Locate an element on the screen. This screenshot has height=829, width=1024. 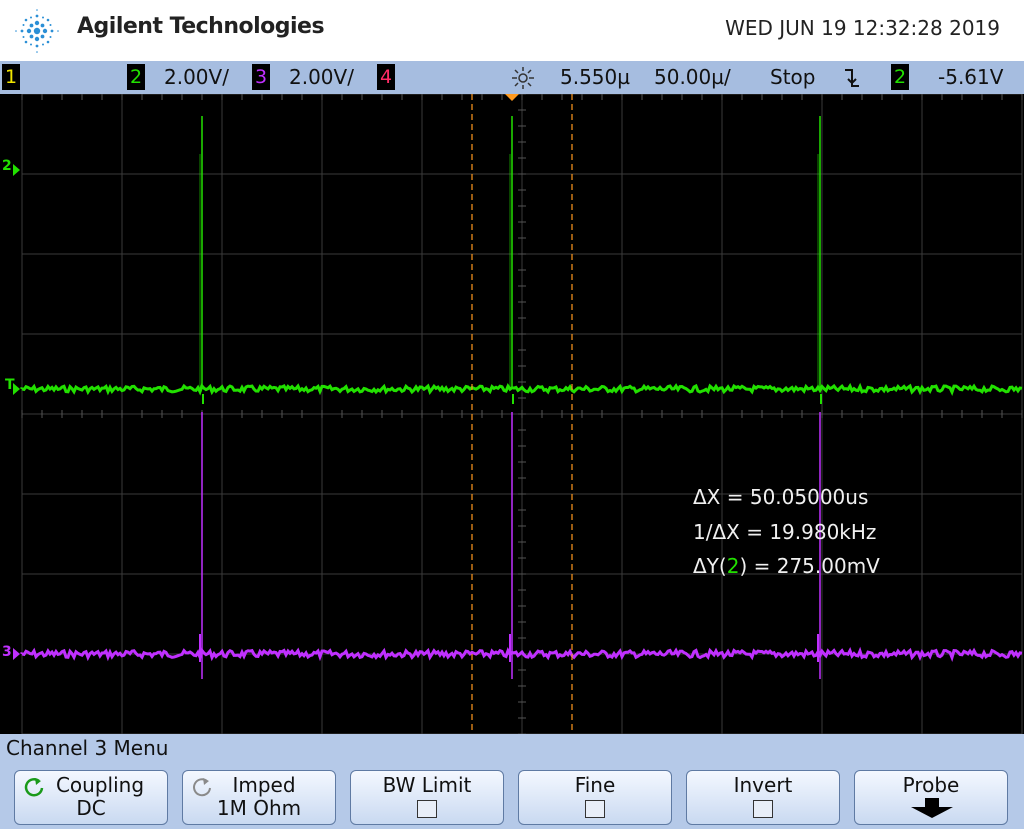
delta-y-value: ) = 275.00mV is located at coordinates (809, 566).